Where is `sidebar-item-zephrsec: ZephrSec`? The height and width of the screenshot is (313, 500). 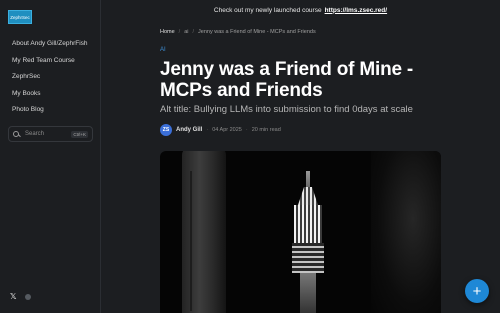
sidebar-item-zephrsec: ZephrSec is located at coordinates (50, 81).